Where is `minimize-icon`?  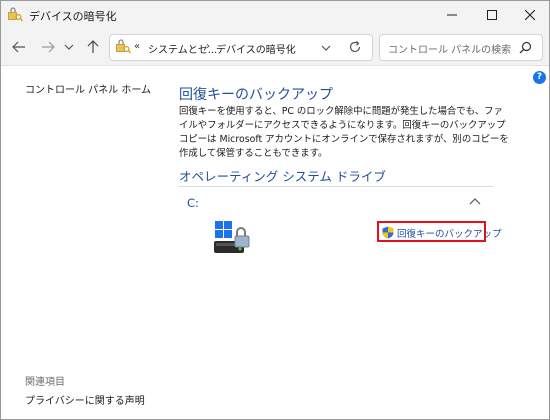
minimize-icon is located at coordinates (452, 15).